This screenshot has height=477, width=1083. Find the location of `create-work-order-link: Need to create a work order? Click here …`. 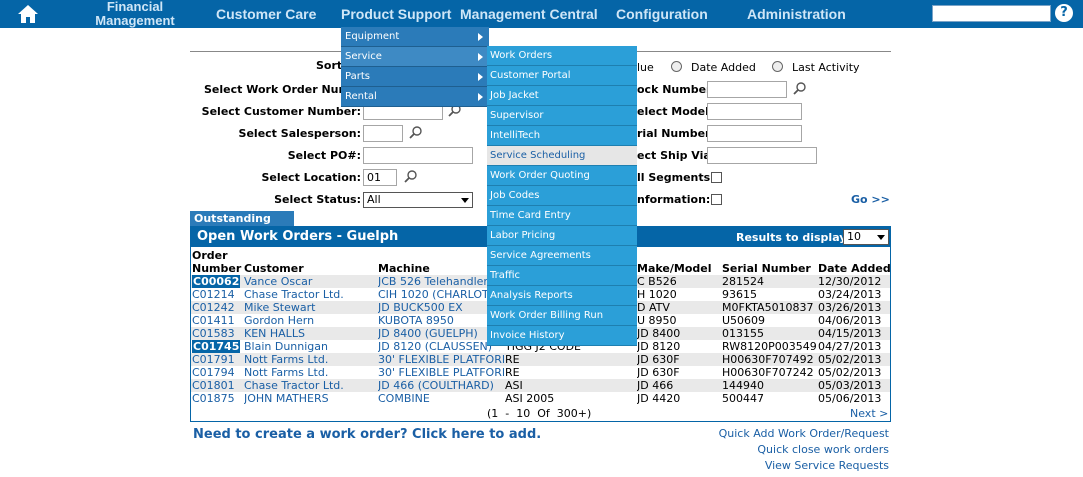

create-work-order-link: Need to create a work order? Click here … is located at coordinates (367, 434).